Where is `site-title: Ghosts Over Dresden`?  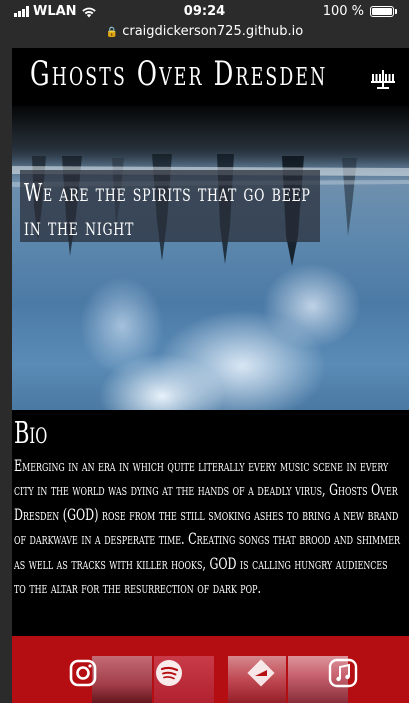
site-title: Ghosts Over Dresden is located at coordinates (178, 74).